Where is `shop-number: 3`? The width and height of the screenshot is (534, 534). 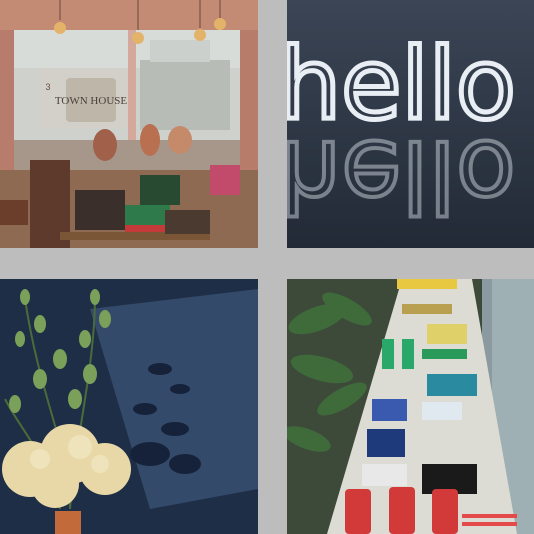
shop-number: 3 is located at coordinates (47, 87).